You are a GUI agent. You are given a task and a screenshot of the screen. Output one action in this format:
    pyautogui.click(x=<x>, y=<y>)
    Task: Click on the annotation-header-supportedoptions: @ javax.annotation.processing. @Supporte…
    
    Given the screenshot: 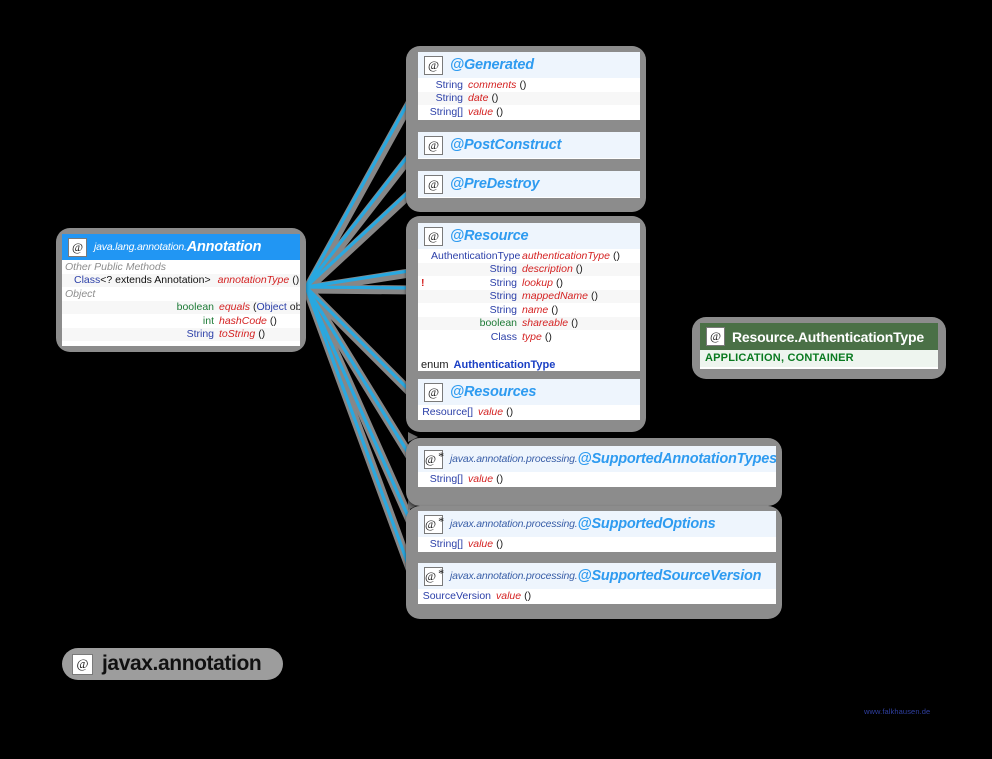 What is the action you would take?
    pyautogui.click(x=597, y=524)
    